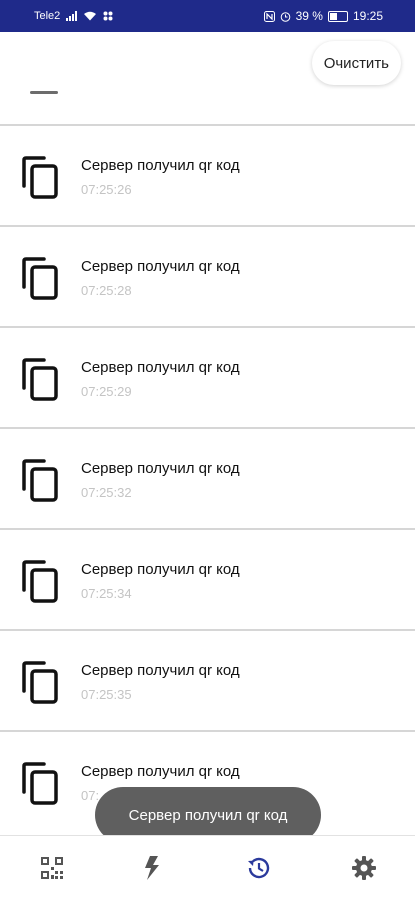  I want to click on item-time: 07:25:35, so click(106, 694).